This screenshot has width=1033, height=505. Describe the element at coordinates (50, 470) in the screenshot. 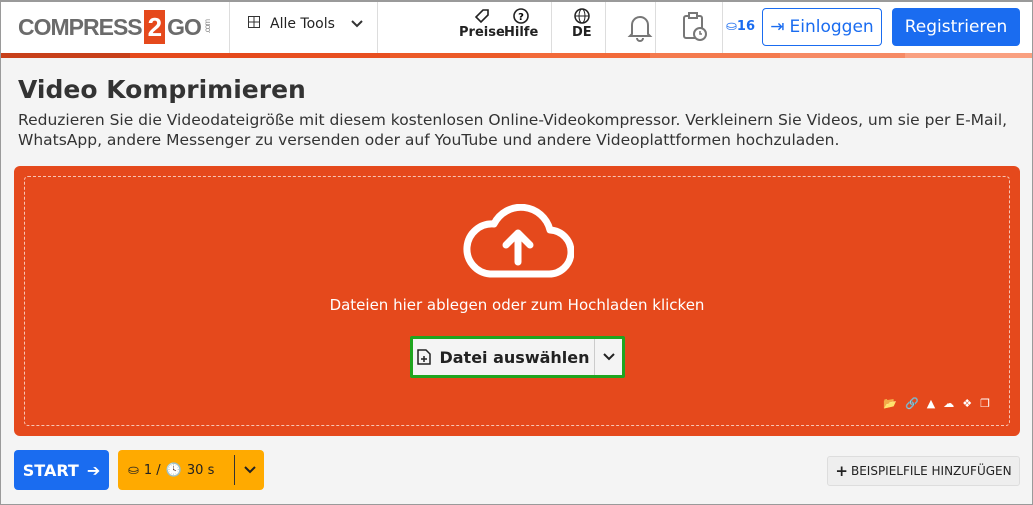

I see `start-label: START` at that location.